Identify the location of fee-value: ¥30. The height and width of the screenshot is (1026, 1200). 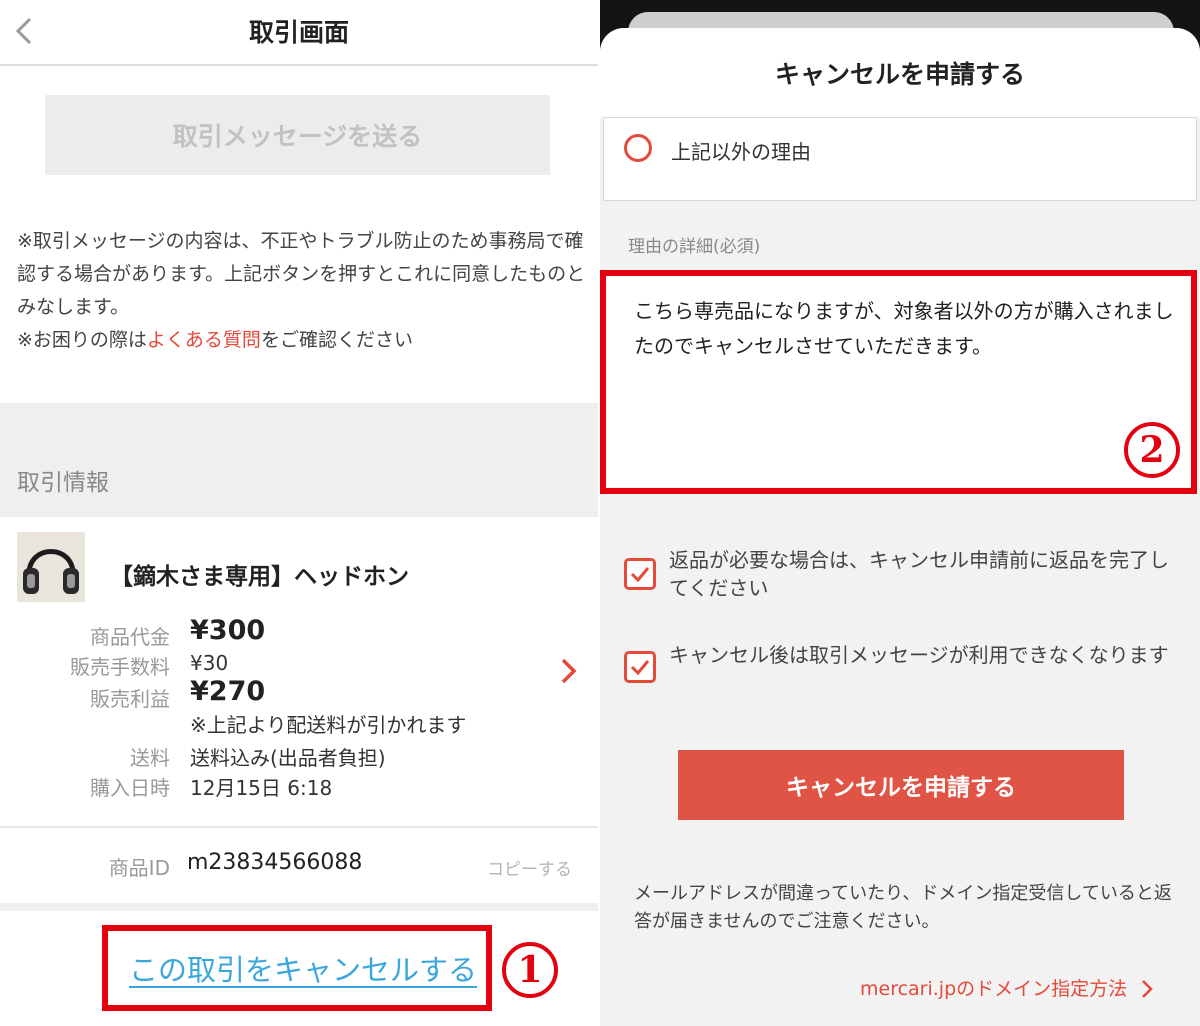
(209, 663).